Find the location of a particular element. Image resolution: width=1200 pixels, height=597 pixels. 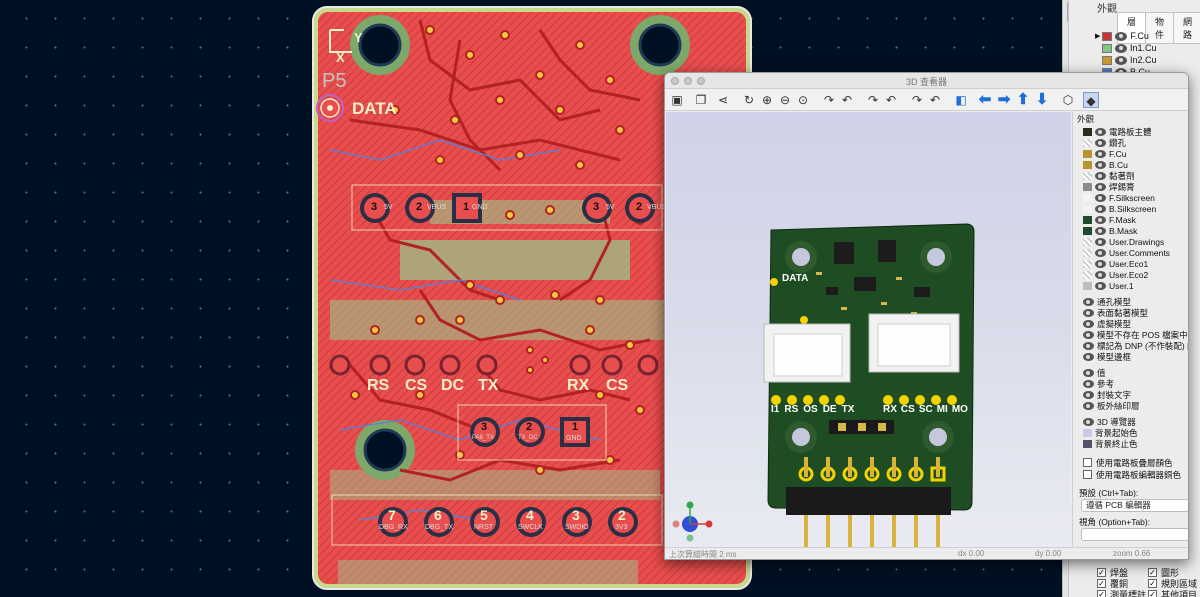

model-visibility-row: 模型邊框 is located at coordinates (1107, 356).